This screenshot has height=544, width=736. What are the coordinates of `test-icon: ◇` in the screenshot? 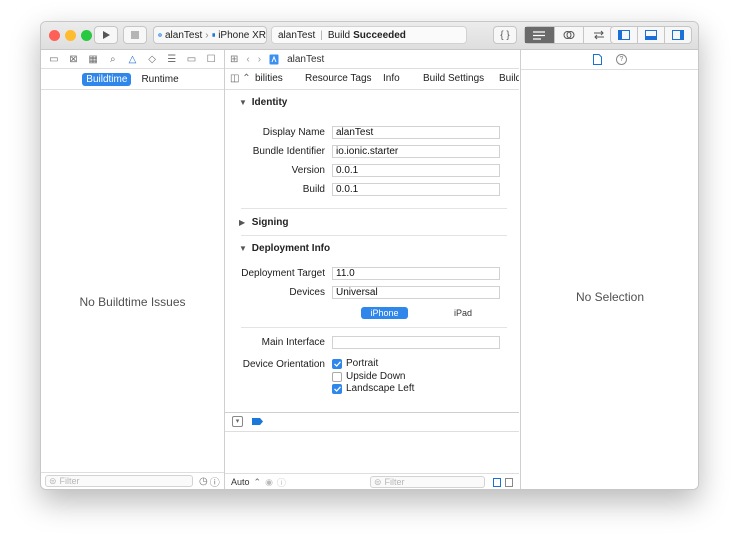 It's located at (152, 59).